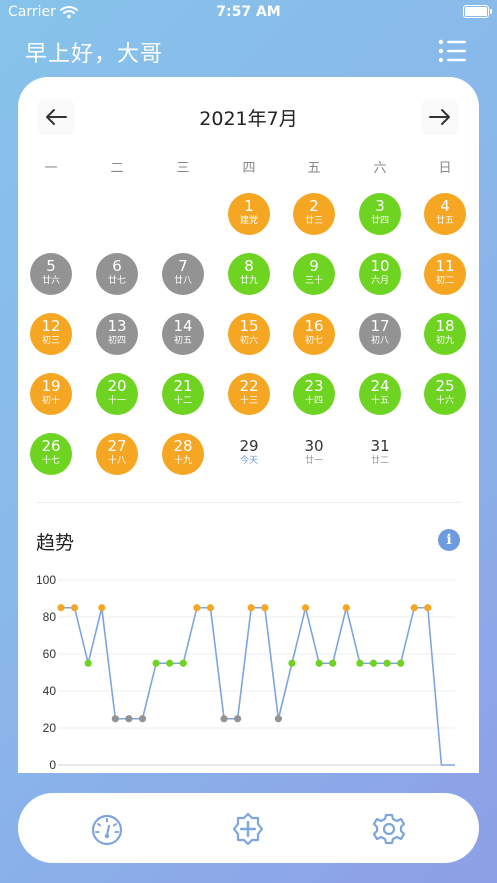 The width and height of the screenshot is (497, 883). Describe the element at coordinates (249, 274) in the screenshot. I see `calendar-day: 8 廿九` at that location.